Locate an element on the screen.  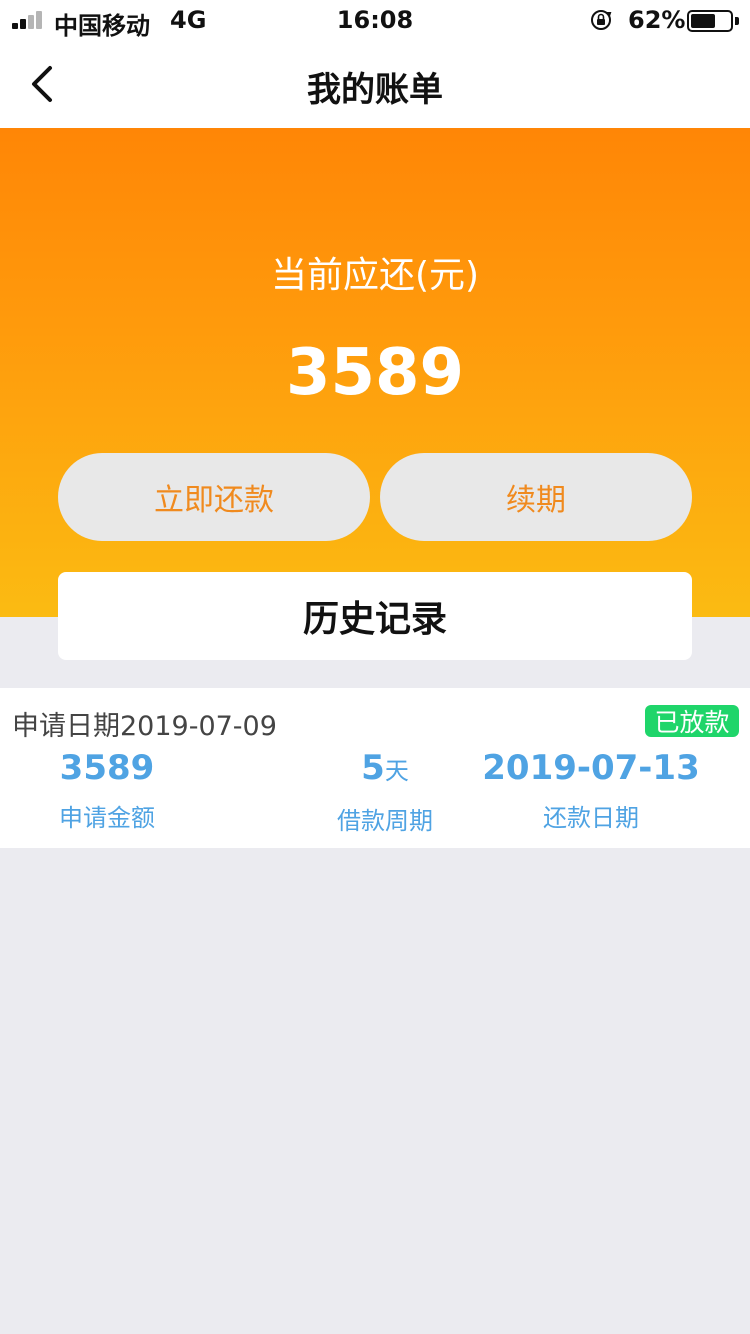
nav-bar: 我的账单 is located at coordinates (375, 84).